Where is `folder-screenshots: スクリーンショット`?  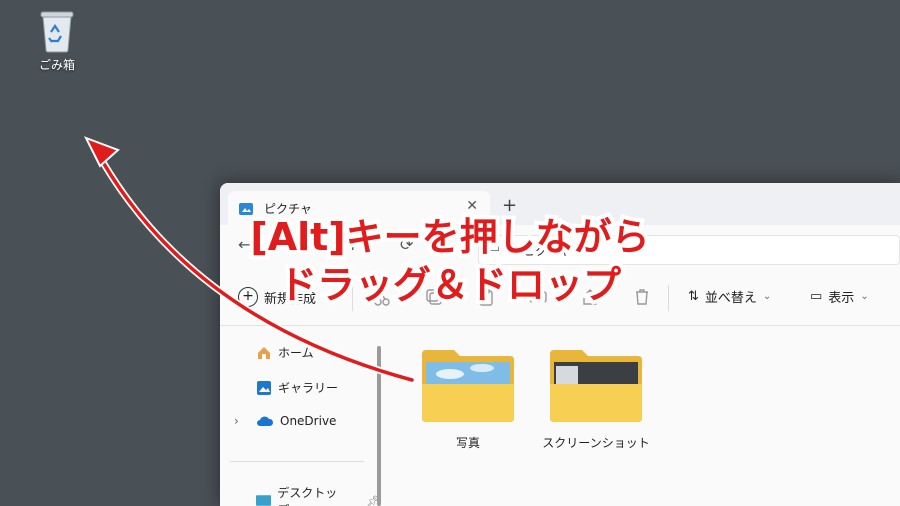 folder-screenshots: スクリーンショット is located at coordinates (596, 399).